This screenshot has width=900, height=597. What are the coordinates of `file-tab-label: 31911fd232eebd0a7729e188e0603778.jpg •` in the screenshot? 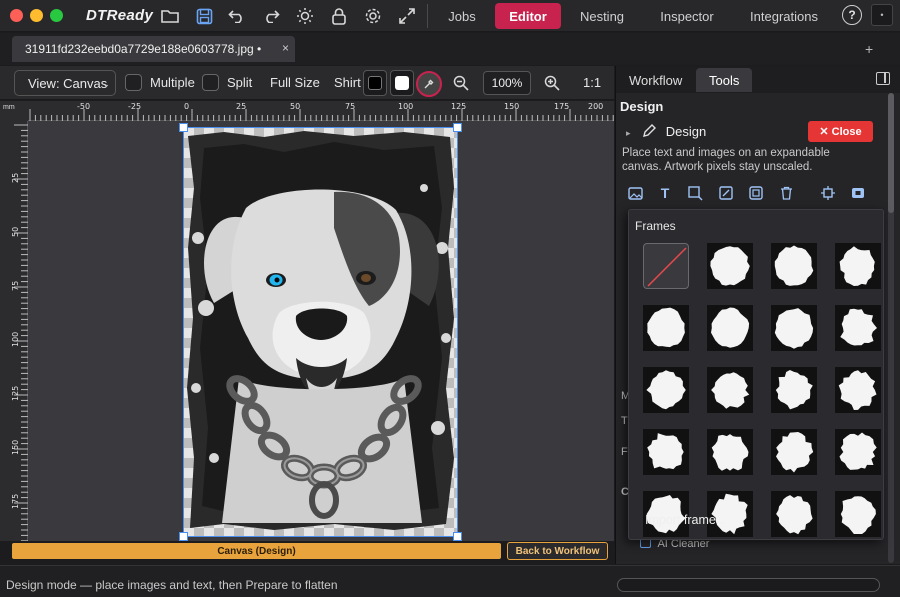 It's located at (143, 49).